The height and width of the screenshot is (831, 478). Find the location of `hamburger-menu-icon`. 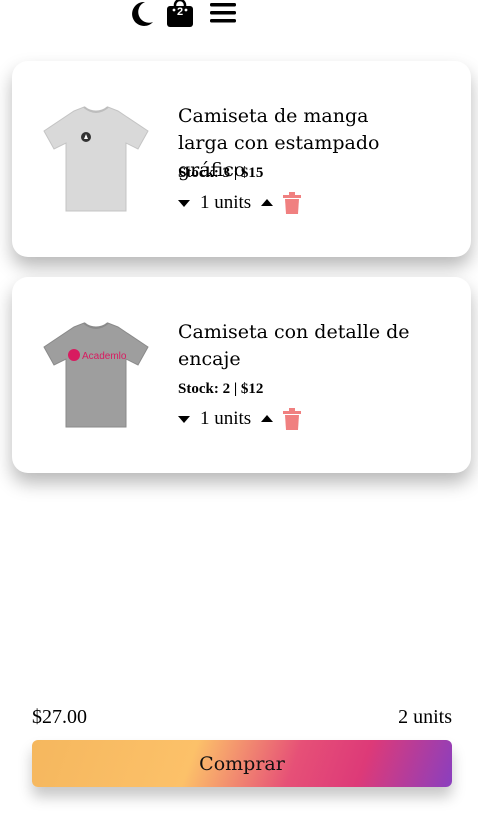

hamburger-menu-icon is located at coordinates (223, 14).